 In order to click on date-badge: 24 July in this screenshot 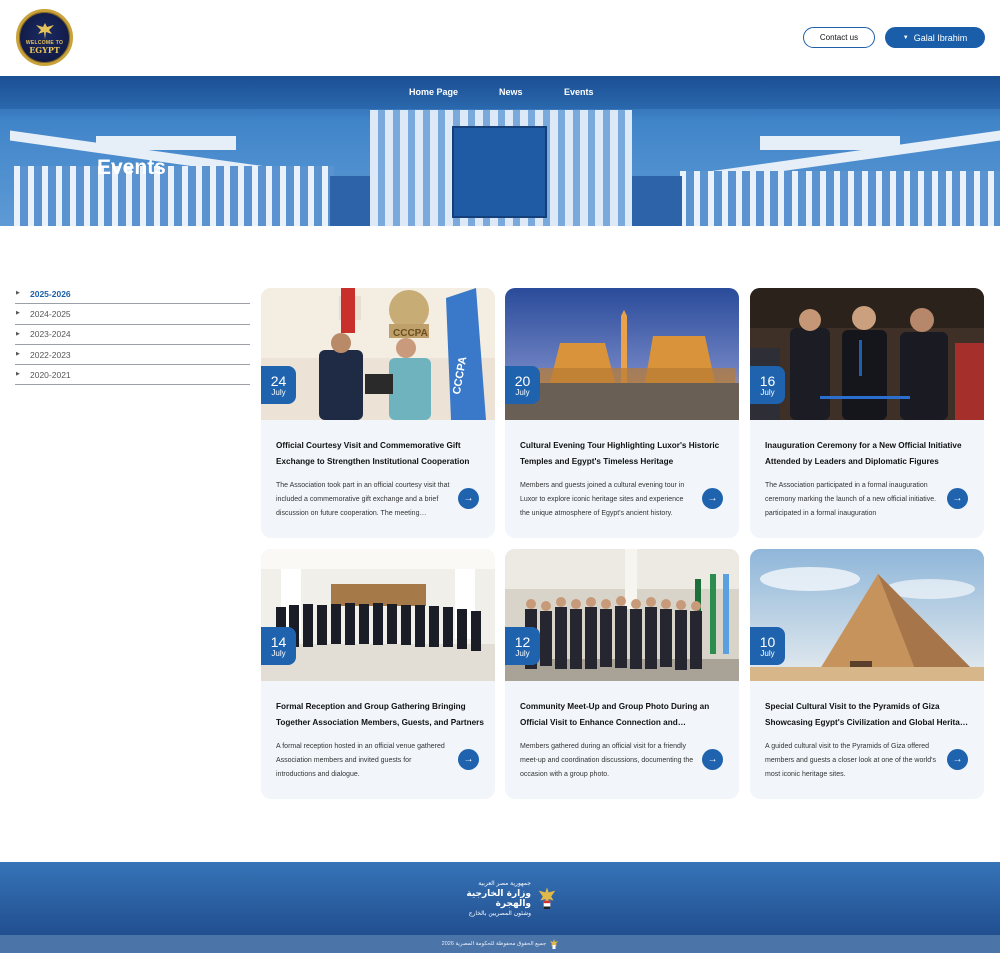, I will do `click(278, 385)`.